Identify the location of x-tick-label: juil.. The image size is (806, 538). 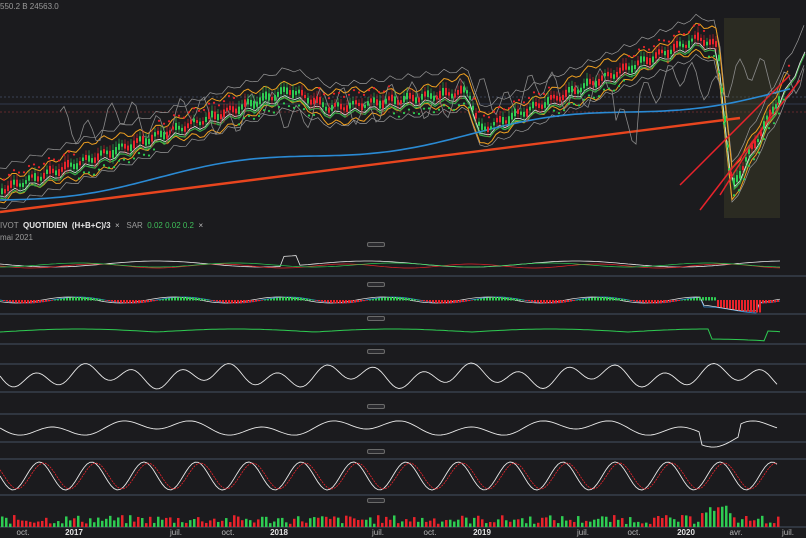
(788, 532).